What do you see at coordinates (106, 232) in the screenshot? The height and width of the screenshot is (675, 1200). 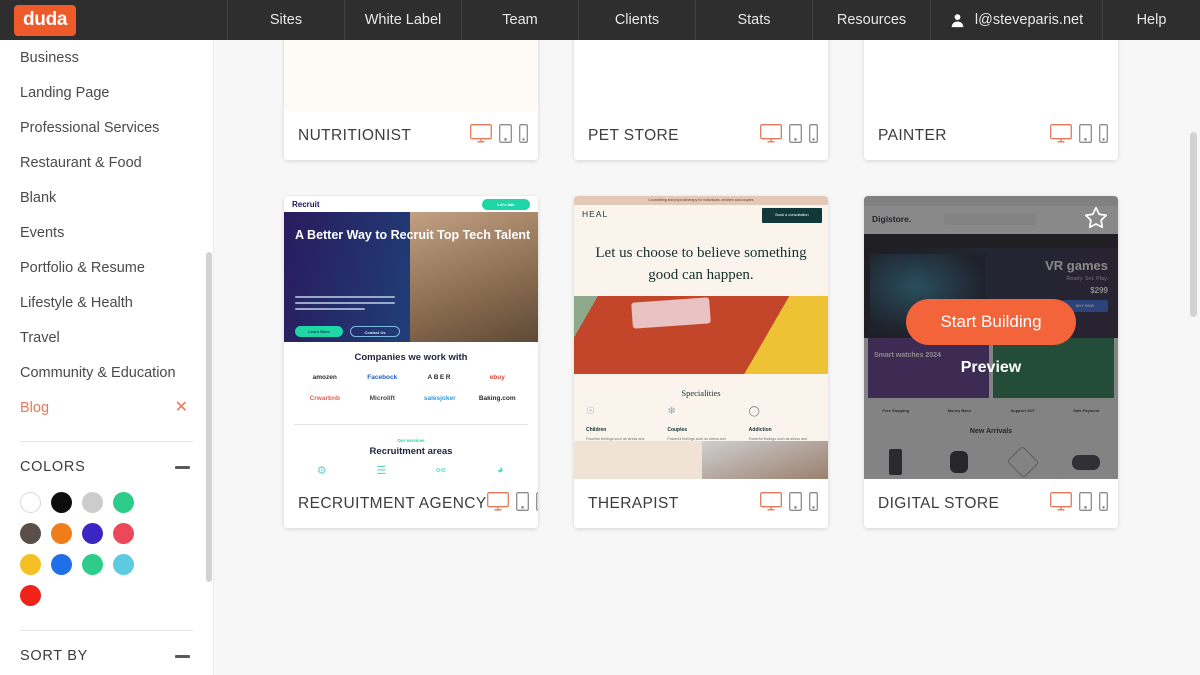 I see `sidebar-item-events: Events` at bounding box center [106, 232].